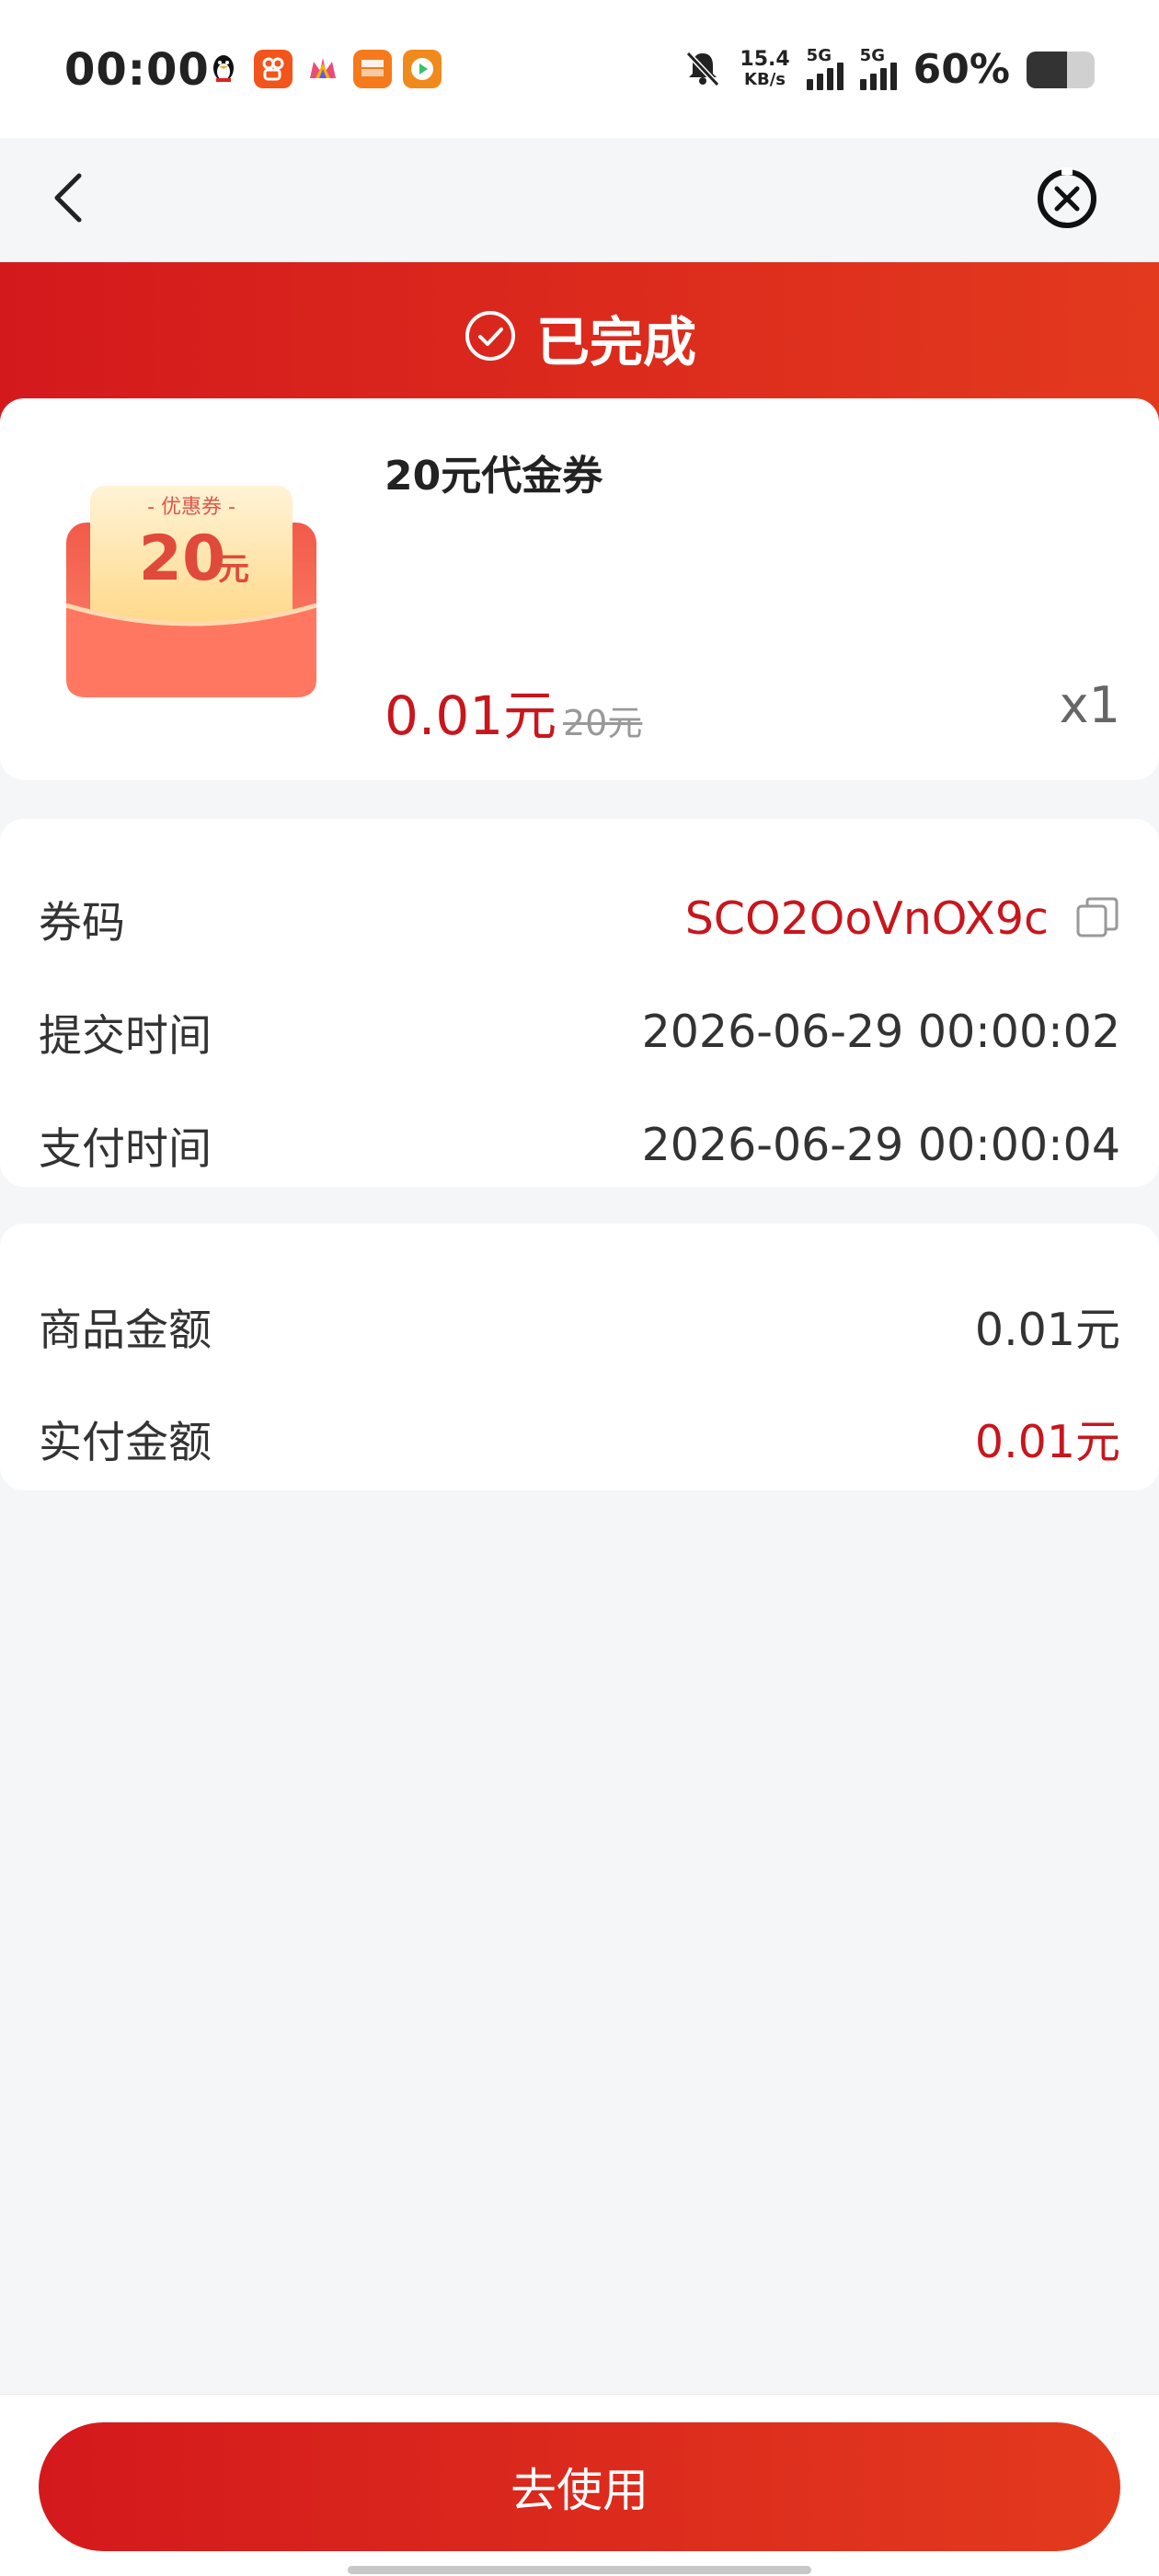 The height and width of the screenshot is (2576, 1159). What do you see at coordinates (878, 68) in the screenshot?
I see `signal-strength-icon-2: 5G` at bounding box center [878, 68].